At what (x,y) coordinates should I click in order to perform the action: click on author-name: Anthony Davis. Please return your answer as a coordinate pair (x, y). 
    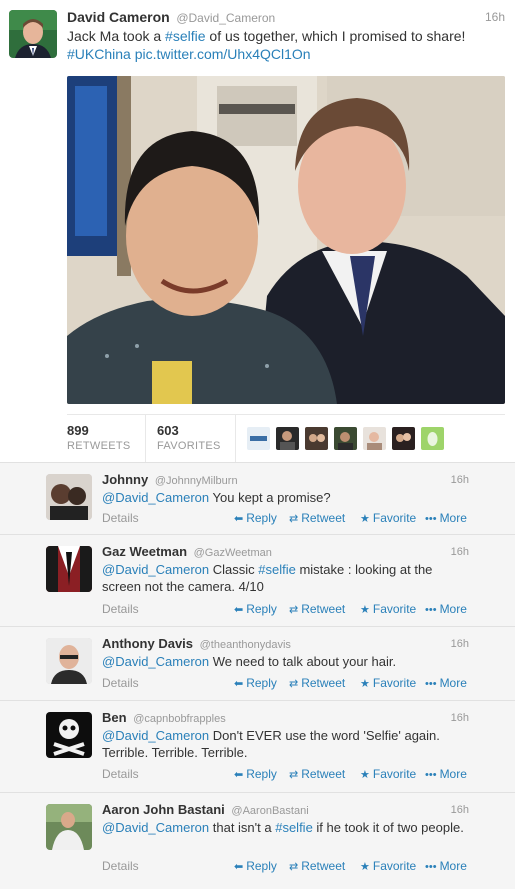
    Looking at the image, I should click on (147, 643).